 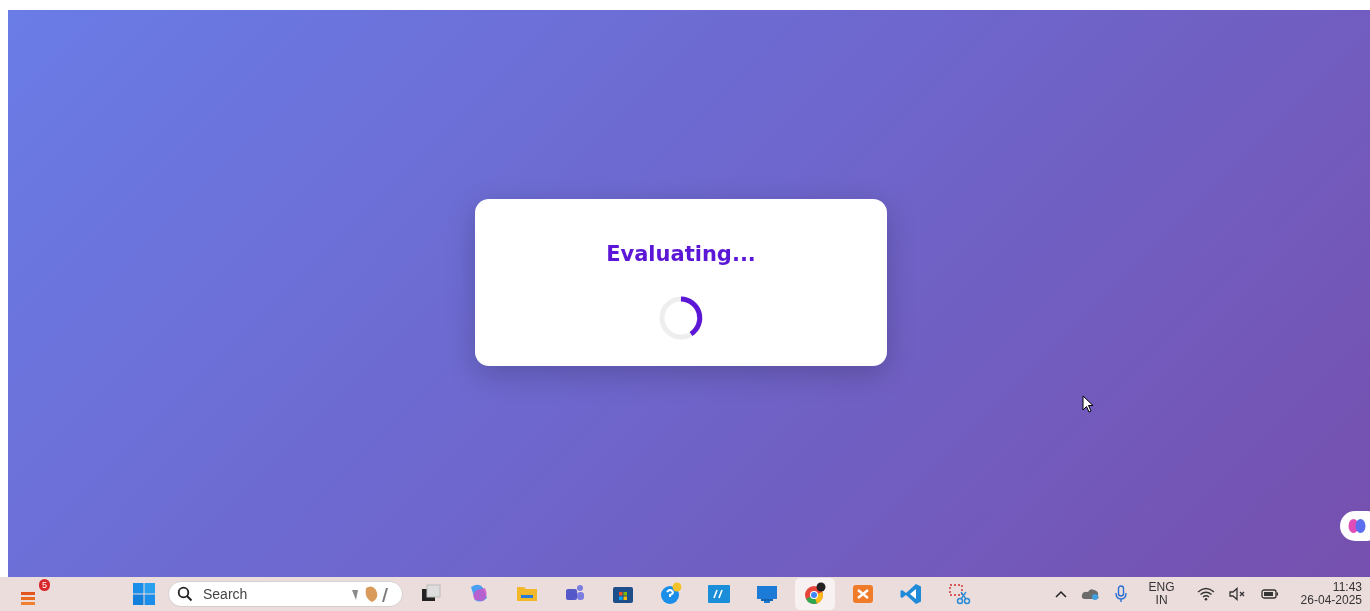 What do you see at coordinates (719, 594) in the screenshot?
I see `hp-app-icon` at bounding box center [719, 594].